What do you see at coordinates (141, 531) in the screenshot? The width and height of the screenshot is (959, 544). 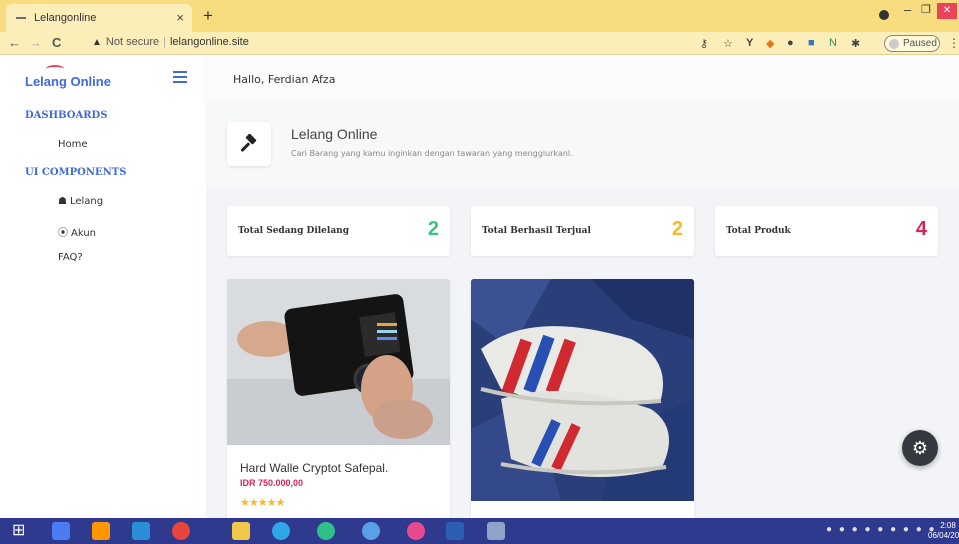 I see `vscode-icon` at bounding box center [141, 531].